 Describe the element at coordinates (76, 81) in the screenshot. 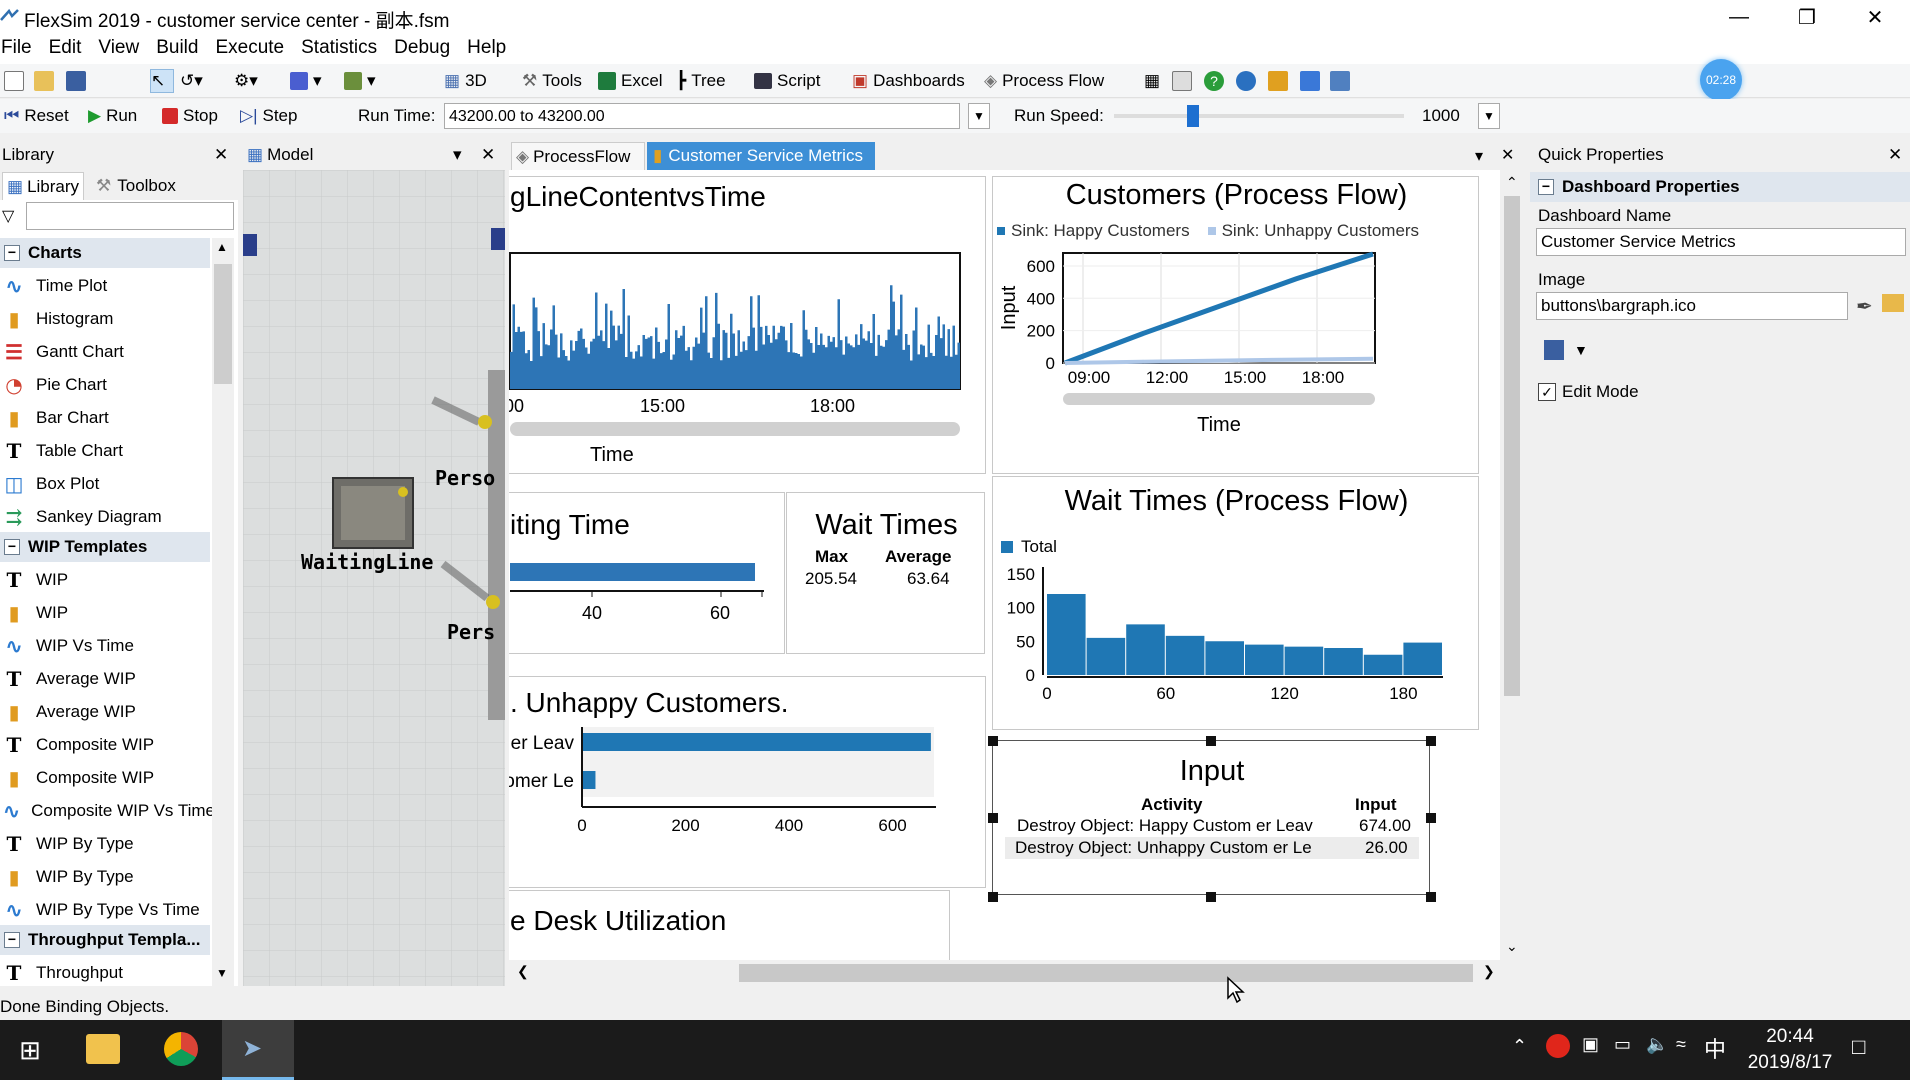

I see `save-icon` at that location.